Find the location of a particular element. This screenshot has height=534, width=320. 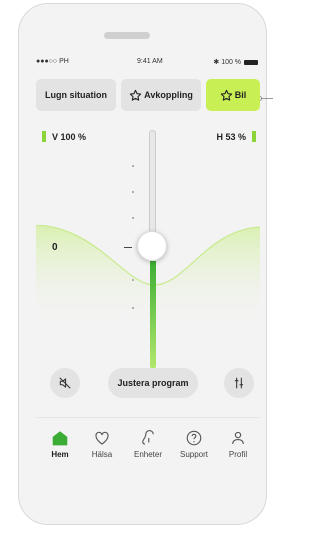

bluetooth-icon: ✱ is located at coordinates (216, 62).